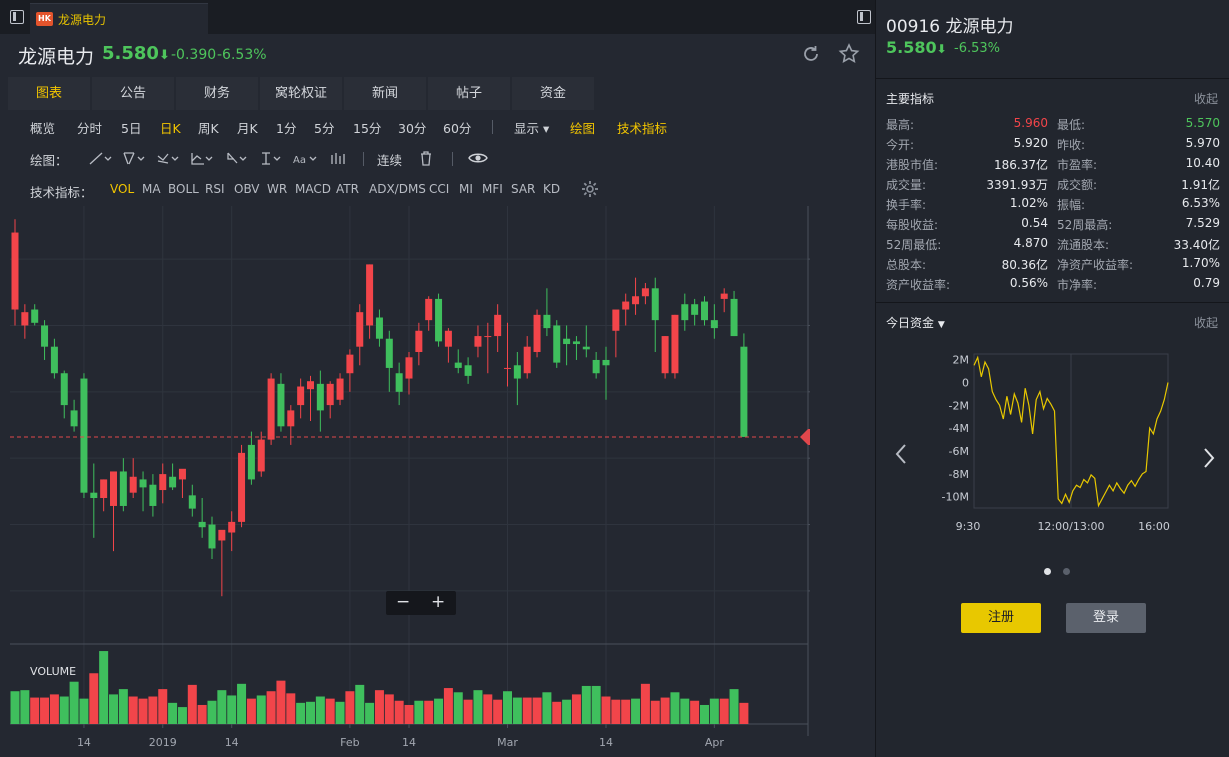 The image size is (1229, 757). I want to click on indicator-kd: KD, so click(551, 189).